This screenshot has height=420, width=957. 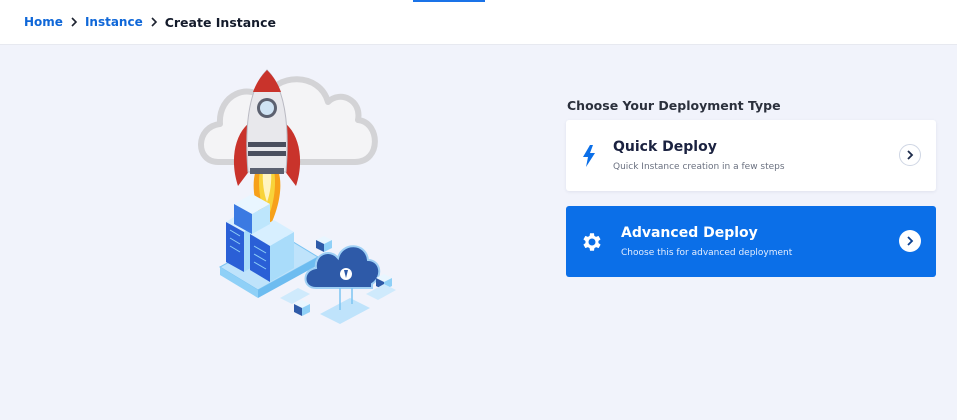 I want to click on breadcrumb-instance-link: Instance, so click(x=114, y=22).